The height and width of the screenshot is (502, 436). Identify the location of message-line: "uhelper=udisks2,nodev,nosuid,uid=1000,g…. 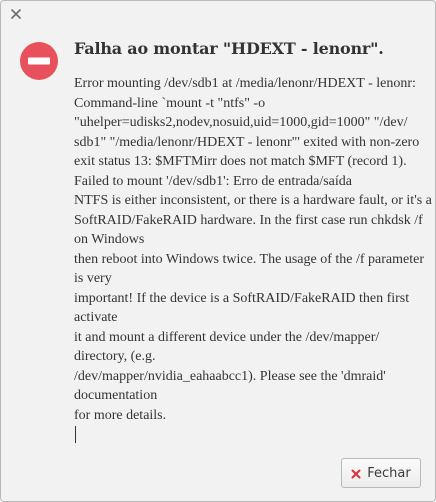
(241, 122).